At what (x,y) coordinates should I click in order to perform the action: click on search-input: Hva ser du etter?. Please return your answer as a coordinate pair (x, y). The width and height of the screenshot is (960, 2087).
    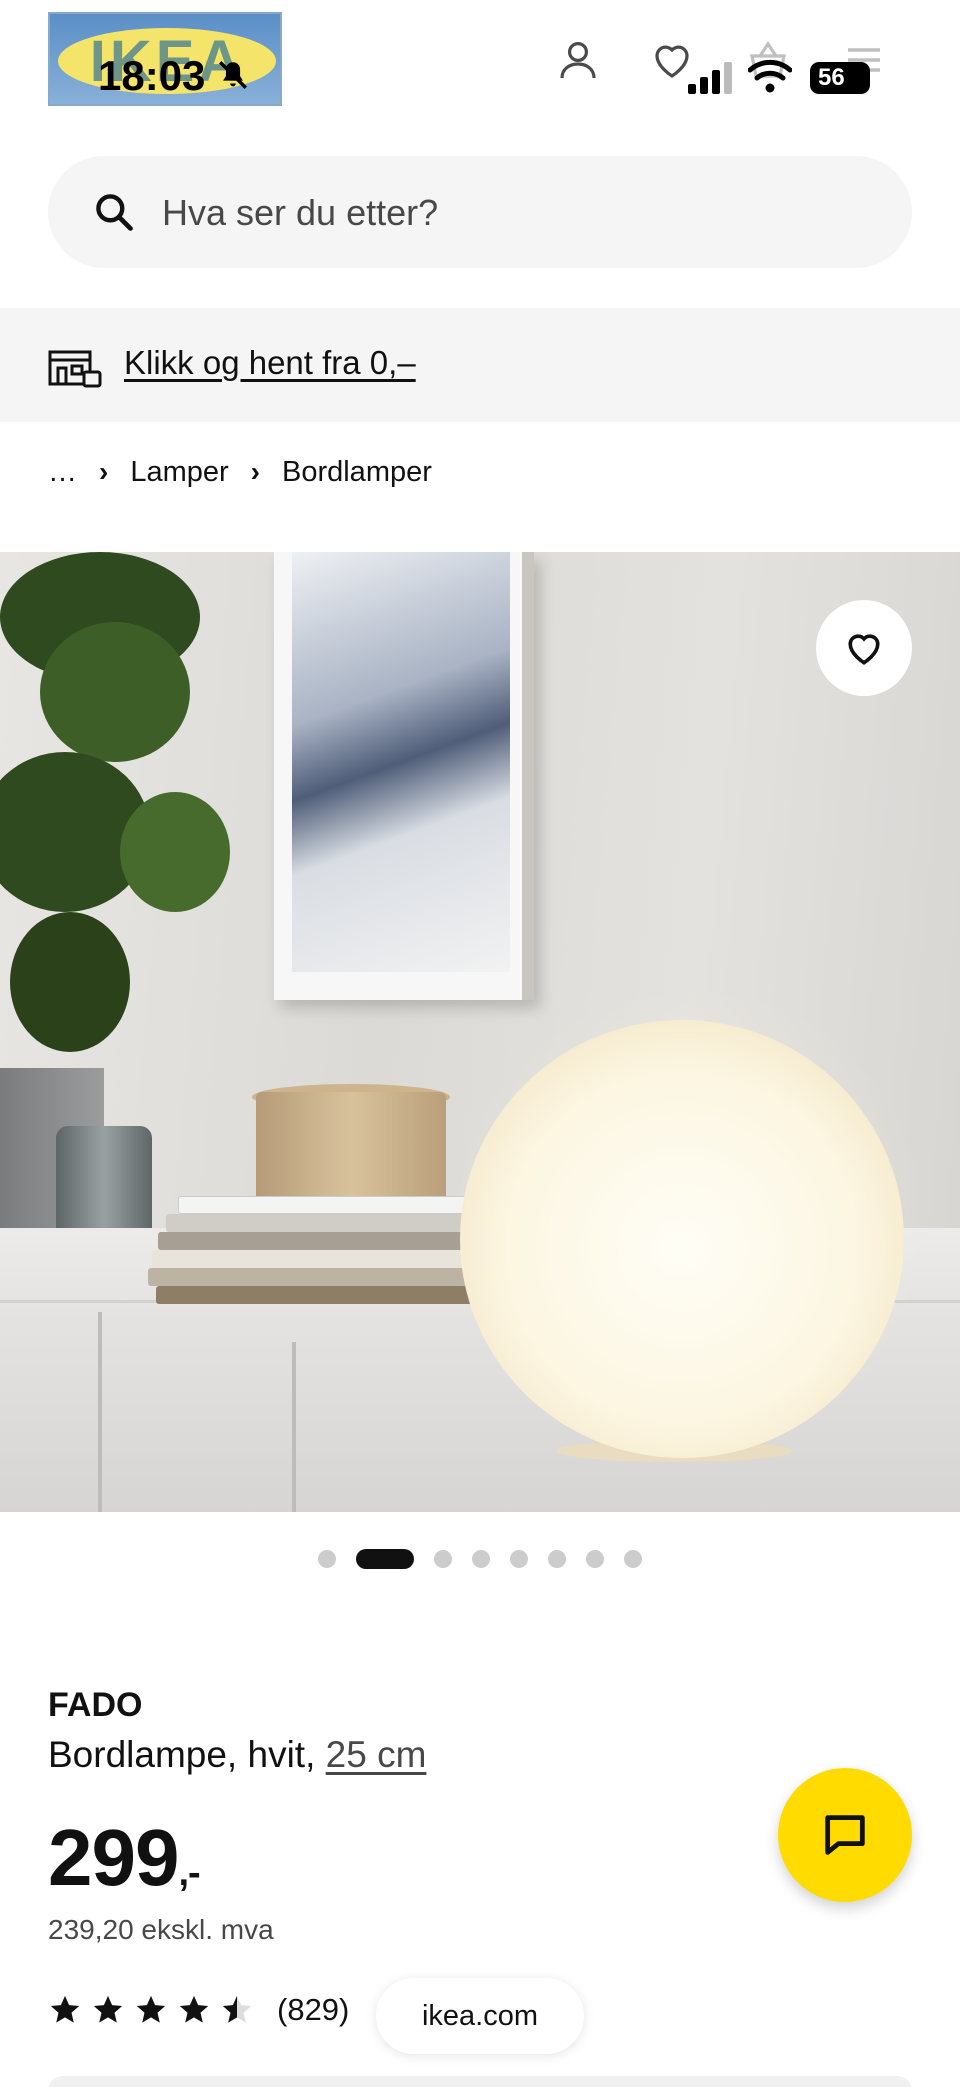
    Looking at the image, I should click on (300, 213).